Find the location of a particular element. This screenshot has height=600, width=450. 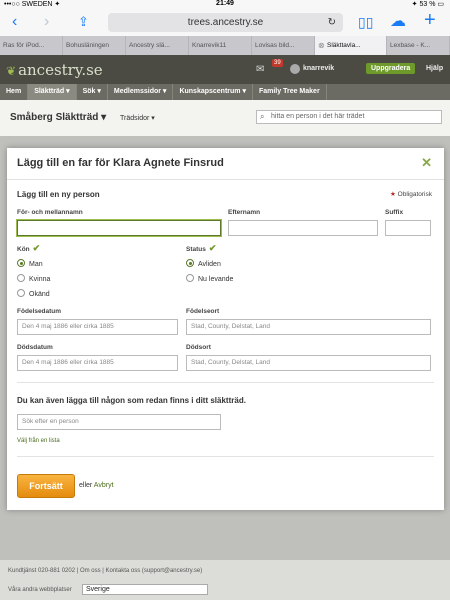

browser-tab: Knarrevik11 is located at coordinates (220, 45).